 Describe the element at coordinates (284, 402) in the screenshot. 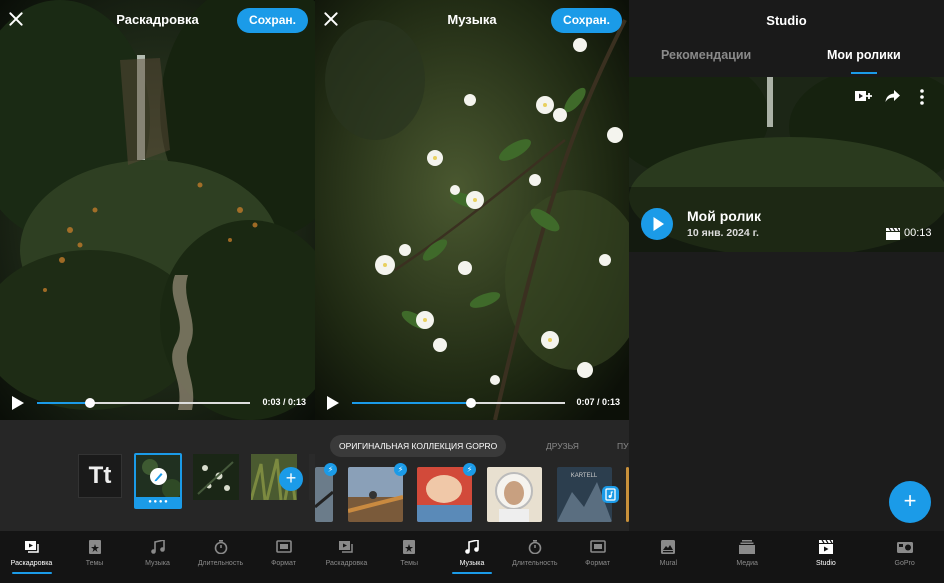

I see `time-readout: 0:03 / 0:13` at that location.